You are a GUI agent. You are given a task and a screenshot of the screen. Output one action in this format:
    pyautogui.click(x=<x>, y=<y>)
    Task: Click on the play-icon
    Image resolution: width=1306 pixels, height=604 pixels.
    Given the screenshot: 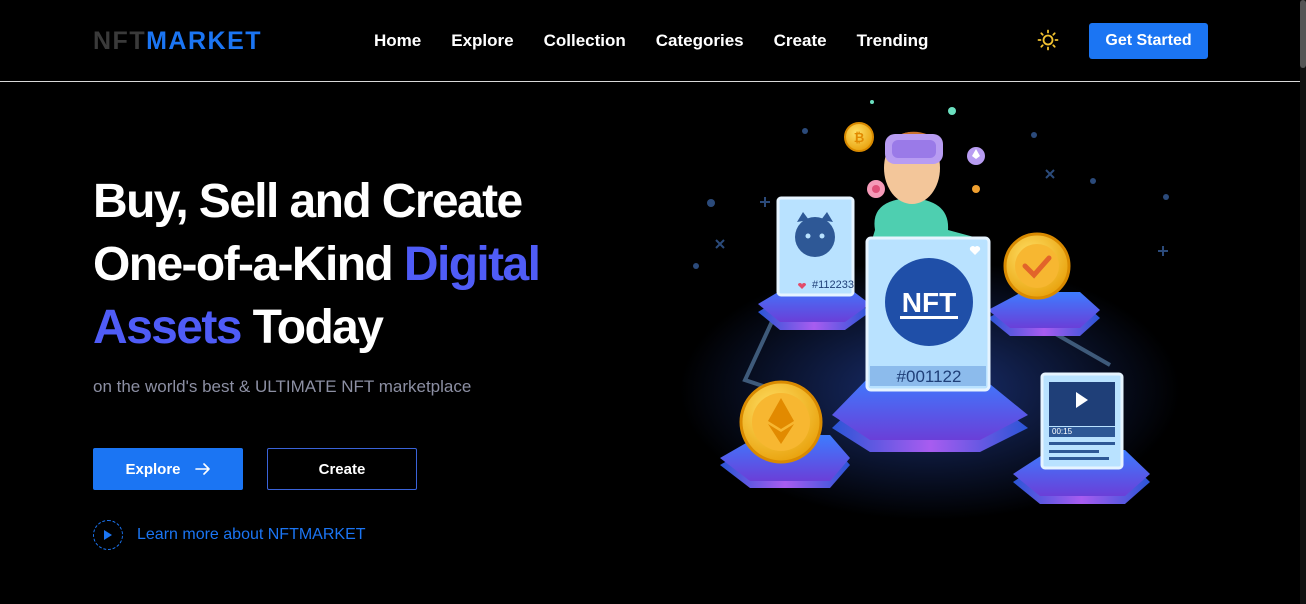 What is the action you would take?
    pyautogui.click(x=108, y=535)
    